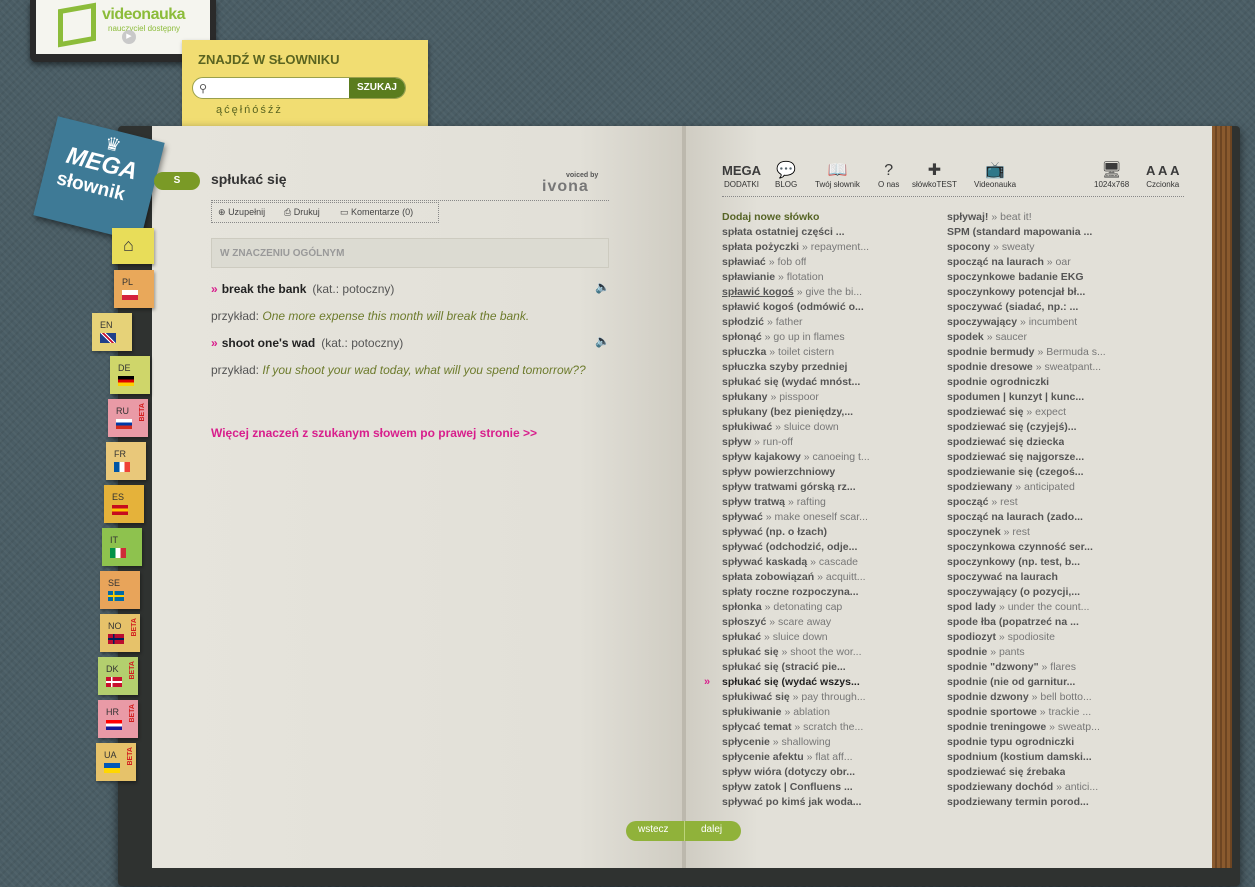 The height and width of the screenshot is (887, 1255). Describe the element at coordinates (133, 246) in the screenshot. I see `home-tab: ⌂` at that location.